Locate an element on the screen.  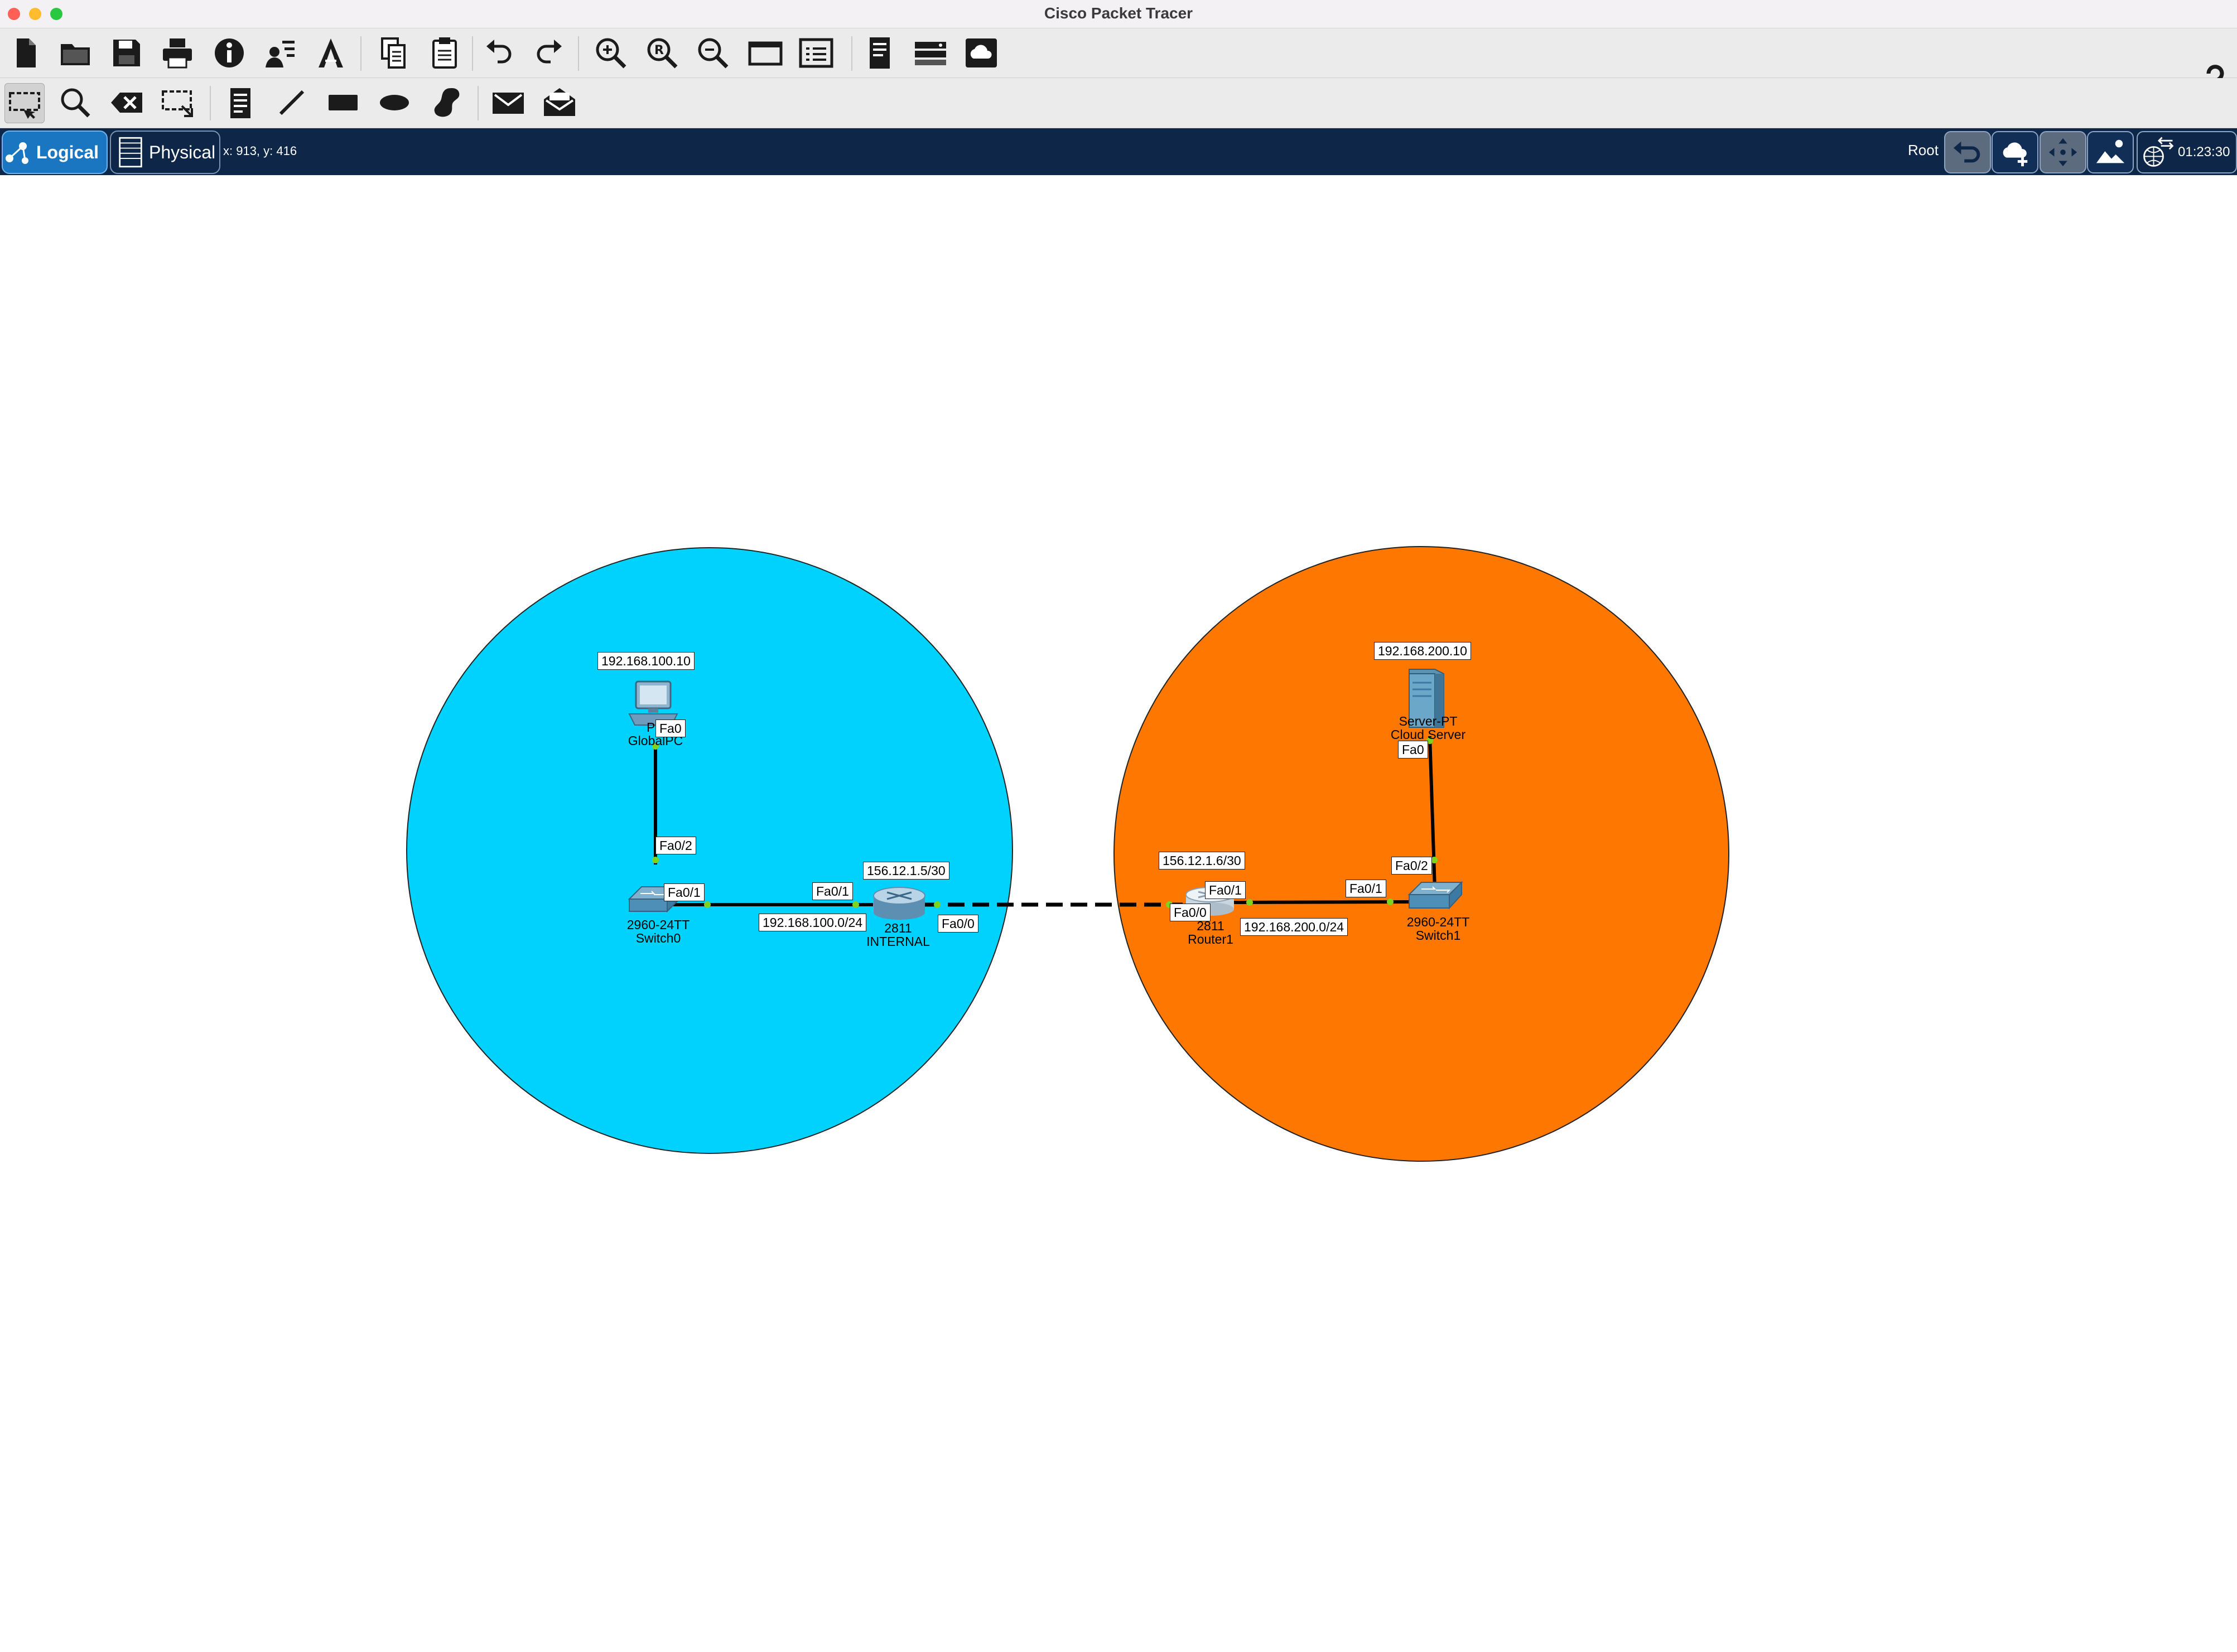
switch0-fa0-1-label: Fa0/1 is located at coordinates (684, 892).